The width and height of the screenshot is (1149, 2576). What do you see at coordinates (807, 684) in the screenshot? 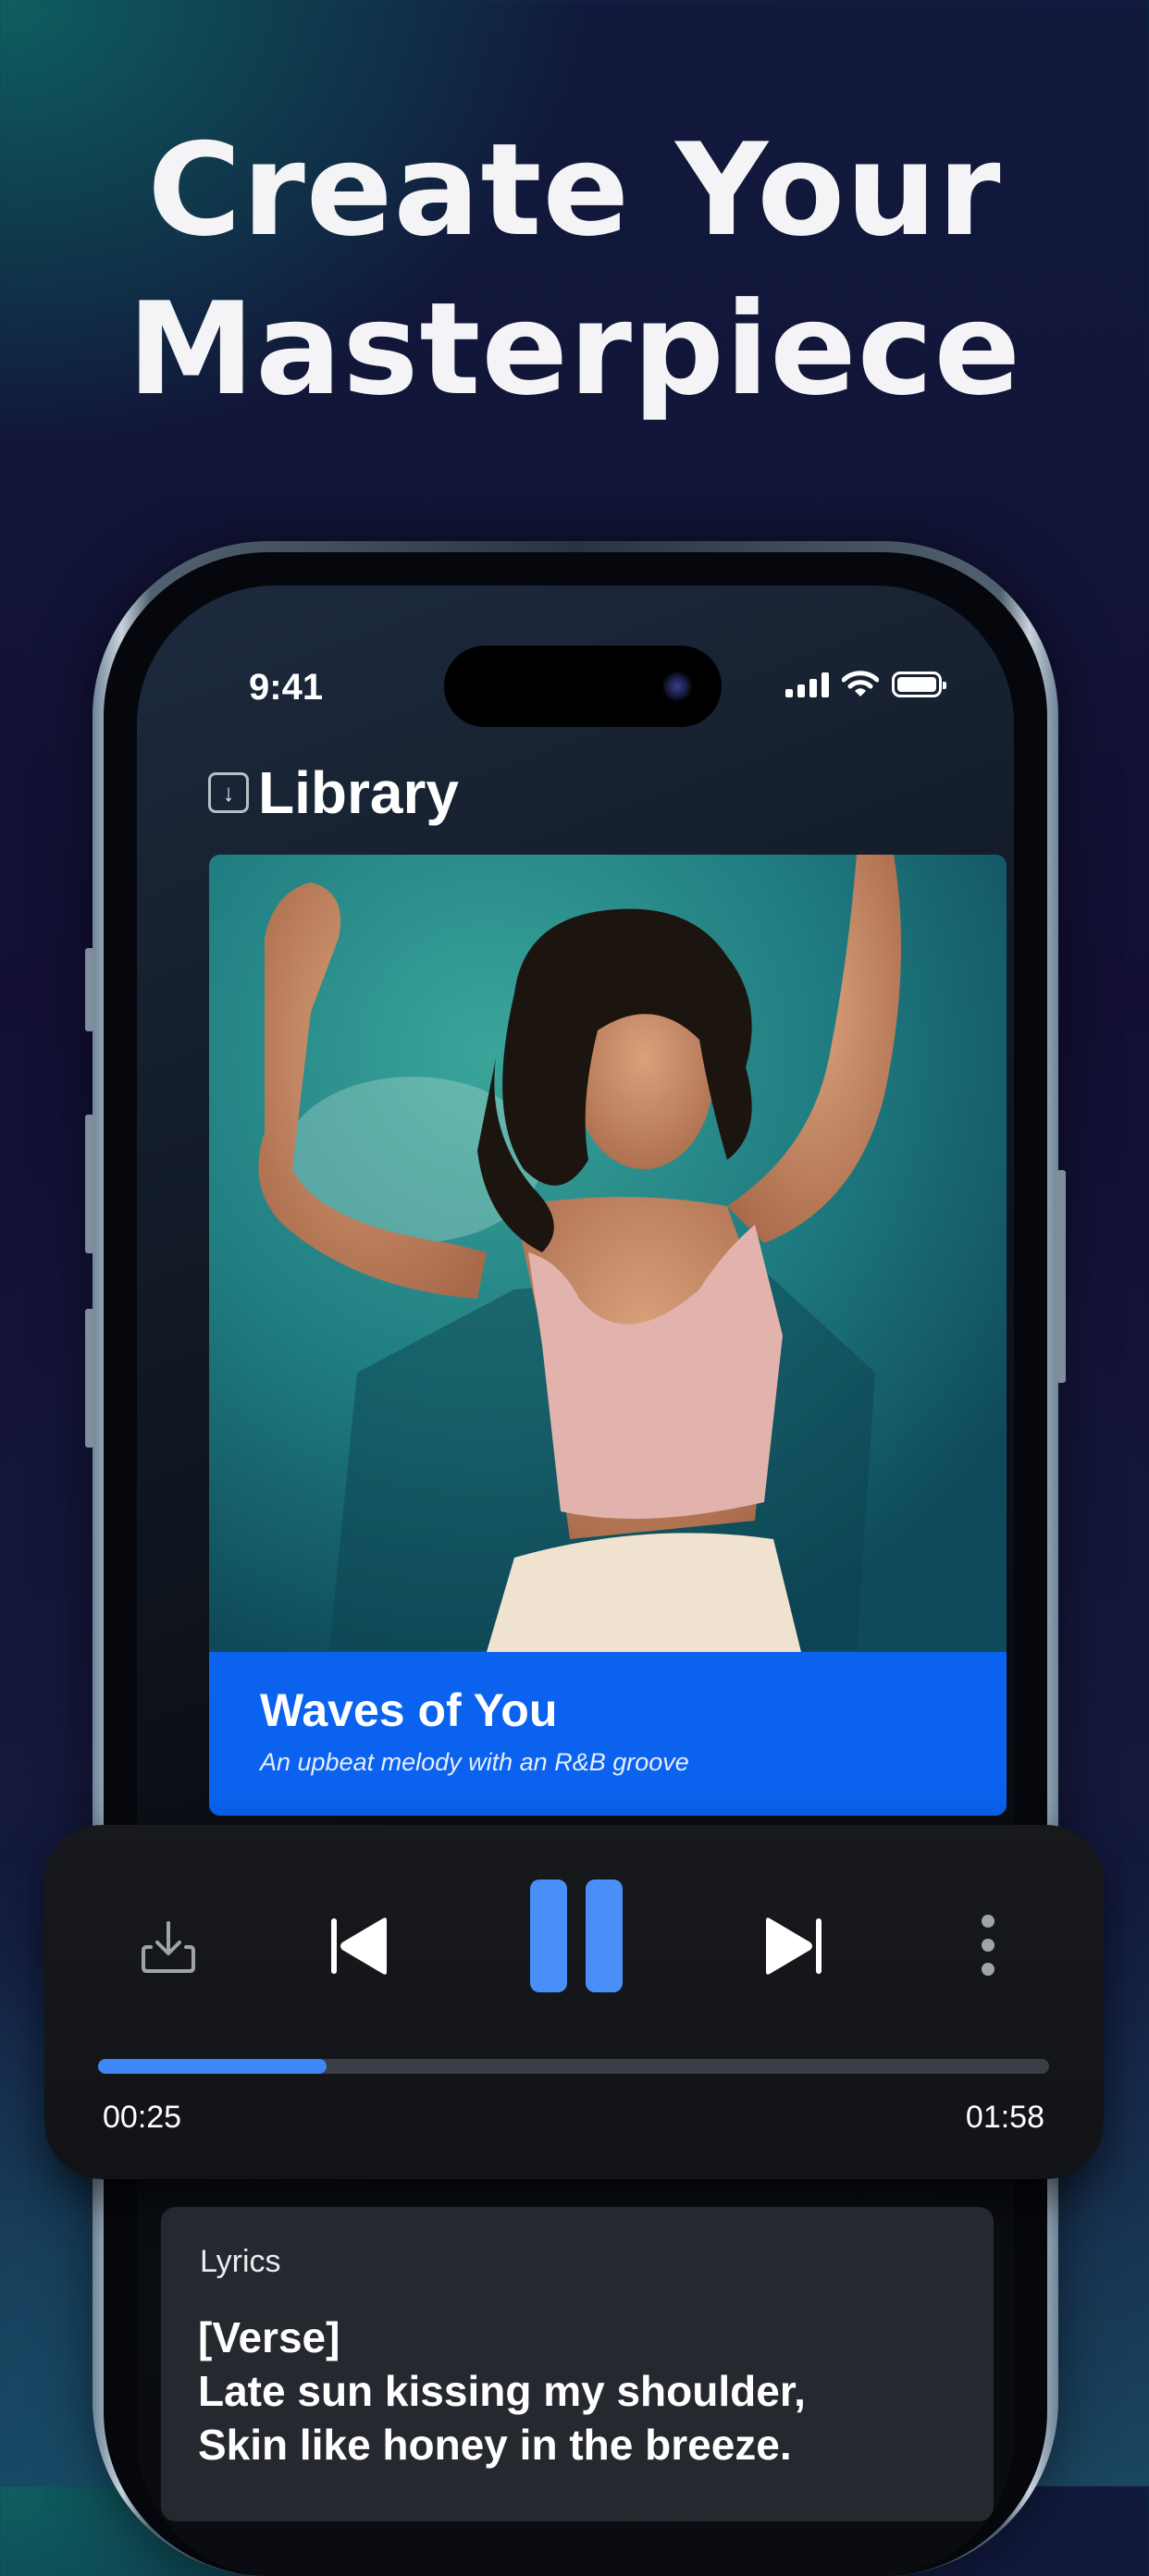
I see `cellular-signal-icon` at bounding box center [807, 684].